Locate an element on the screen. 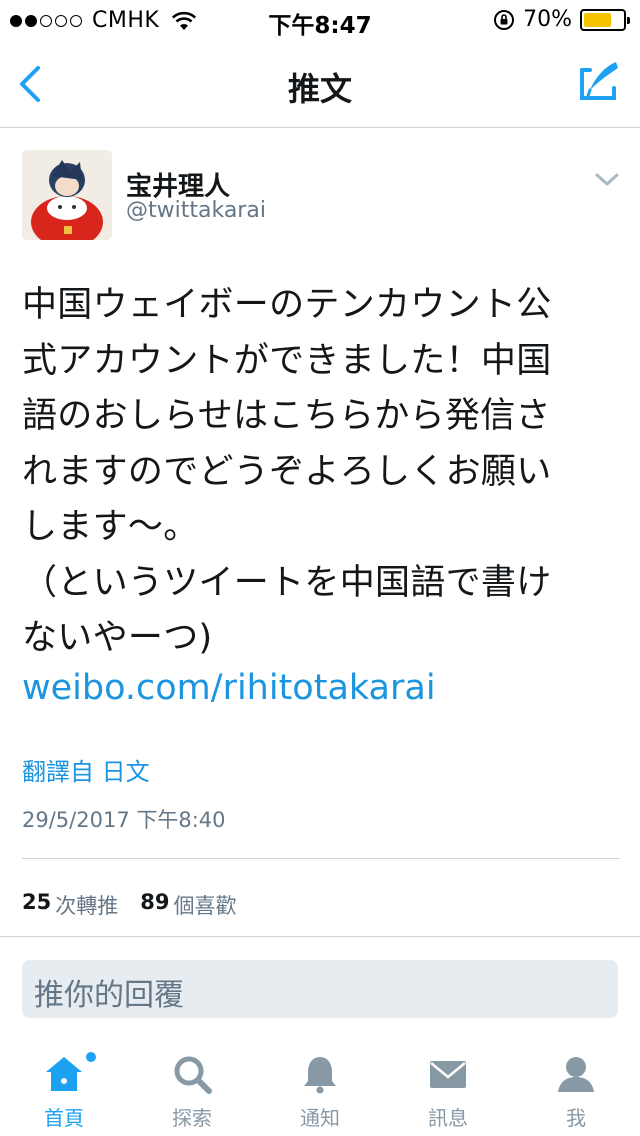  profile-icon is located at coordinates (576, 1074).